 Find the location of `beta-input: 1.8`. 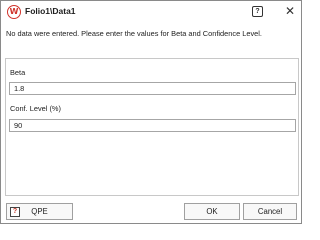

beta-input: 1.8 is located at coordinates (152, 88).